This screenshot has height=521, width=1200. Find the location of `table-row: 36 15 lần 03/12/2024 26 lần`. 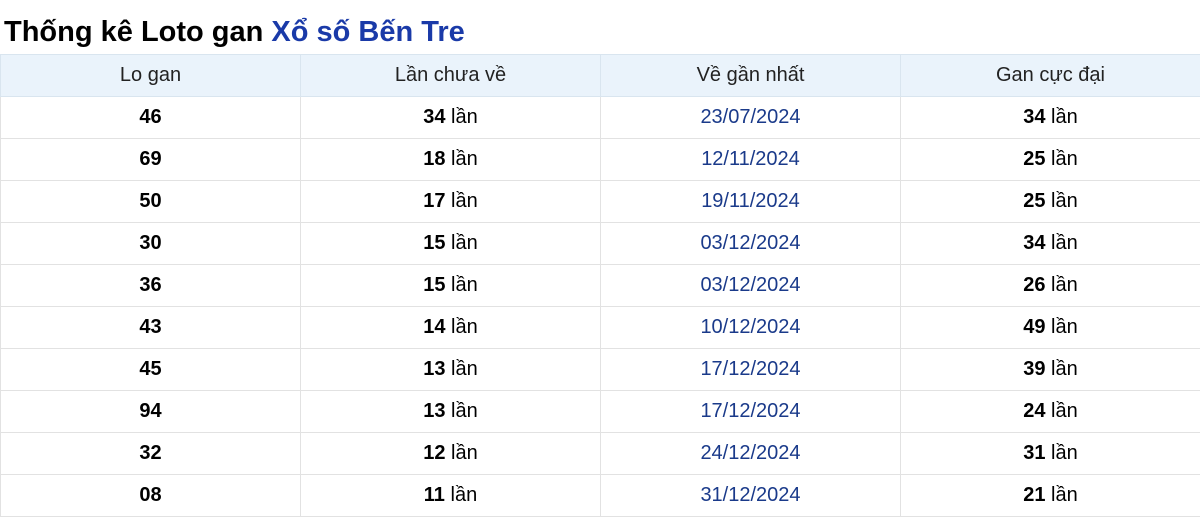

table-row: 36 15 lần 03/12/2024 26 lần is located at coordinates (600, 285).